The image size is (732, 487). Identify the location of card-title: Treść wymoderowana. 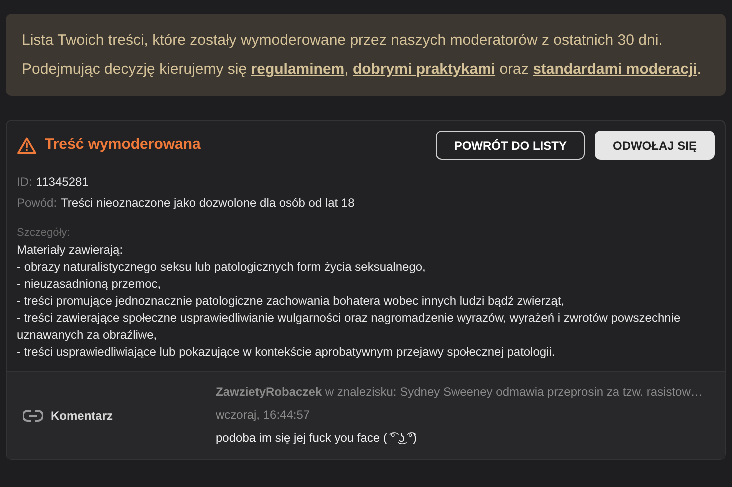
(123, 145).